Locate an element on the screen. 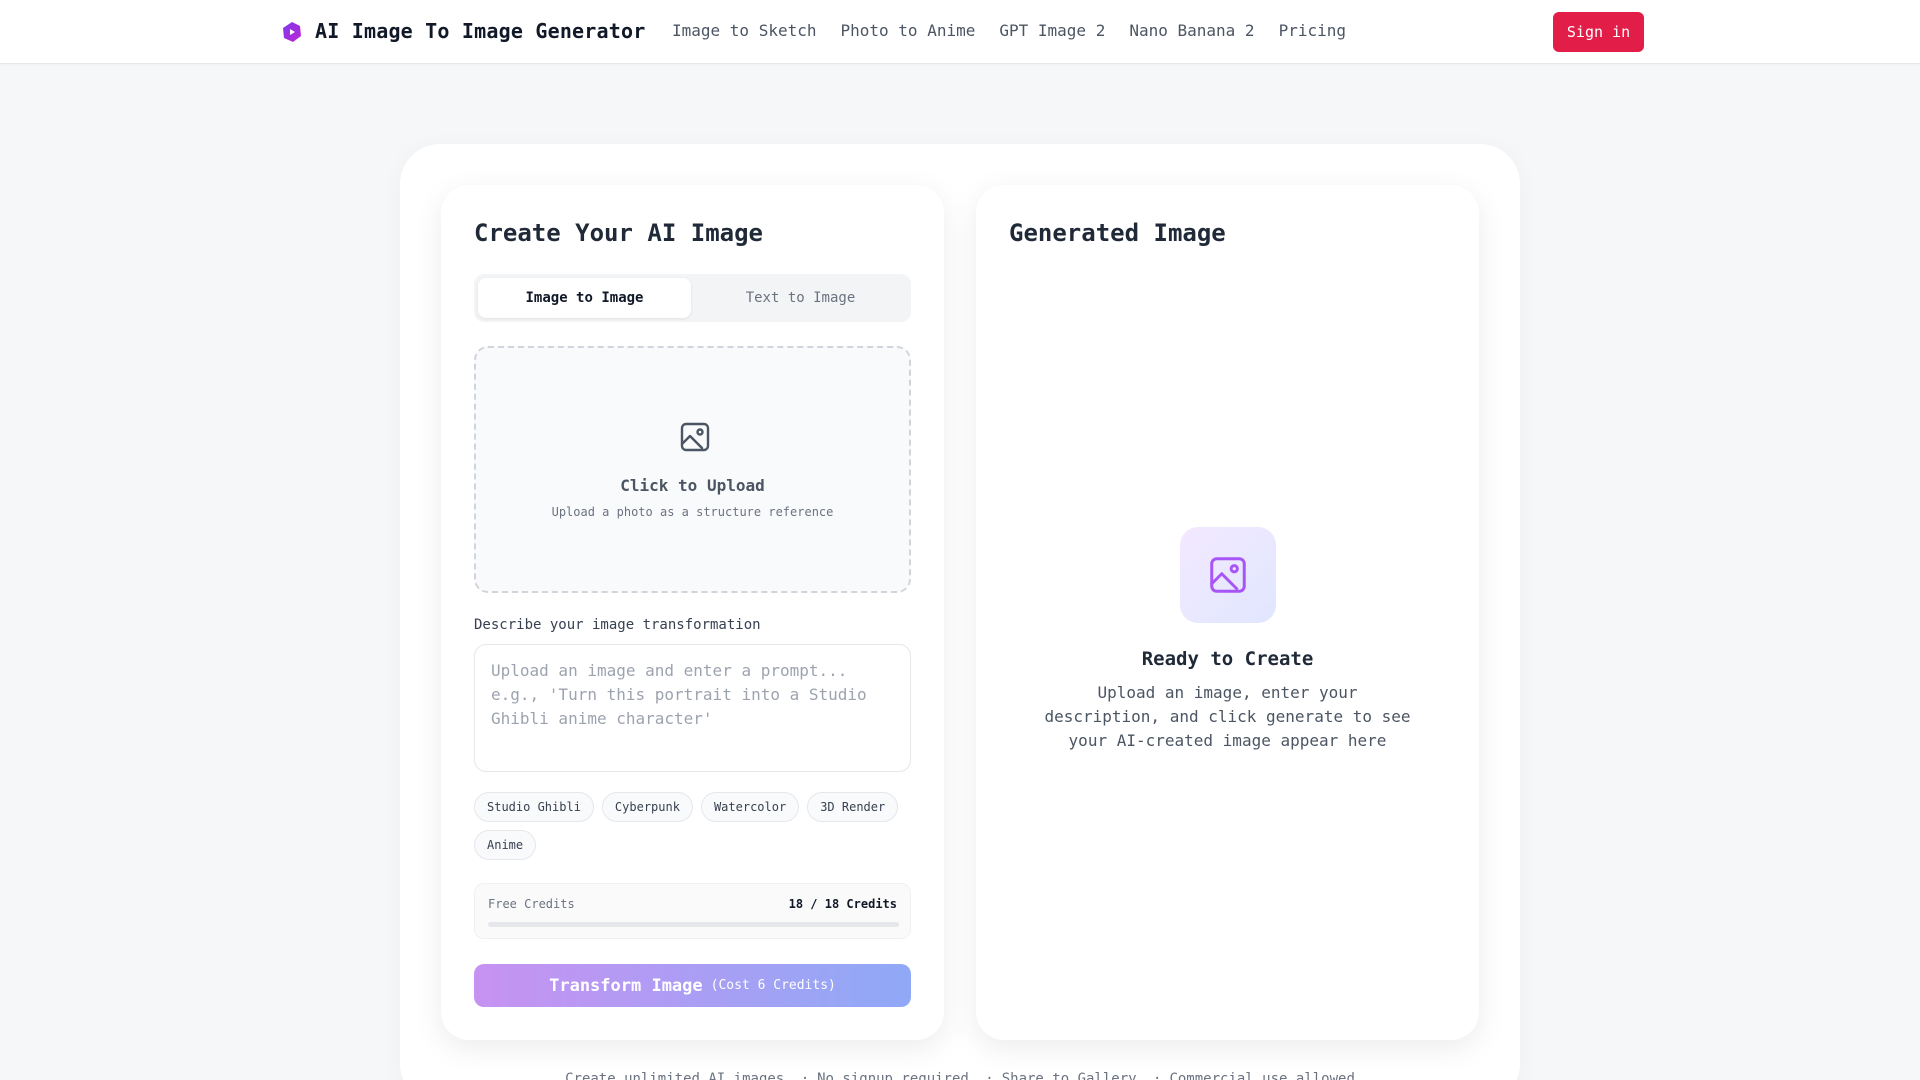 This screenshot has width=1920, height=1080. mode-tabs: Image to Image Text to Image is located at coordinates (692, 298).